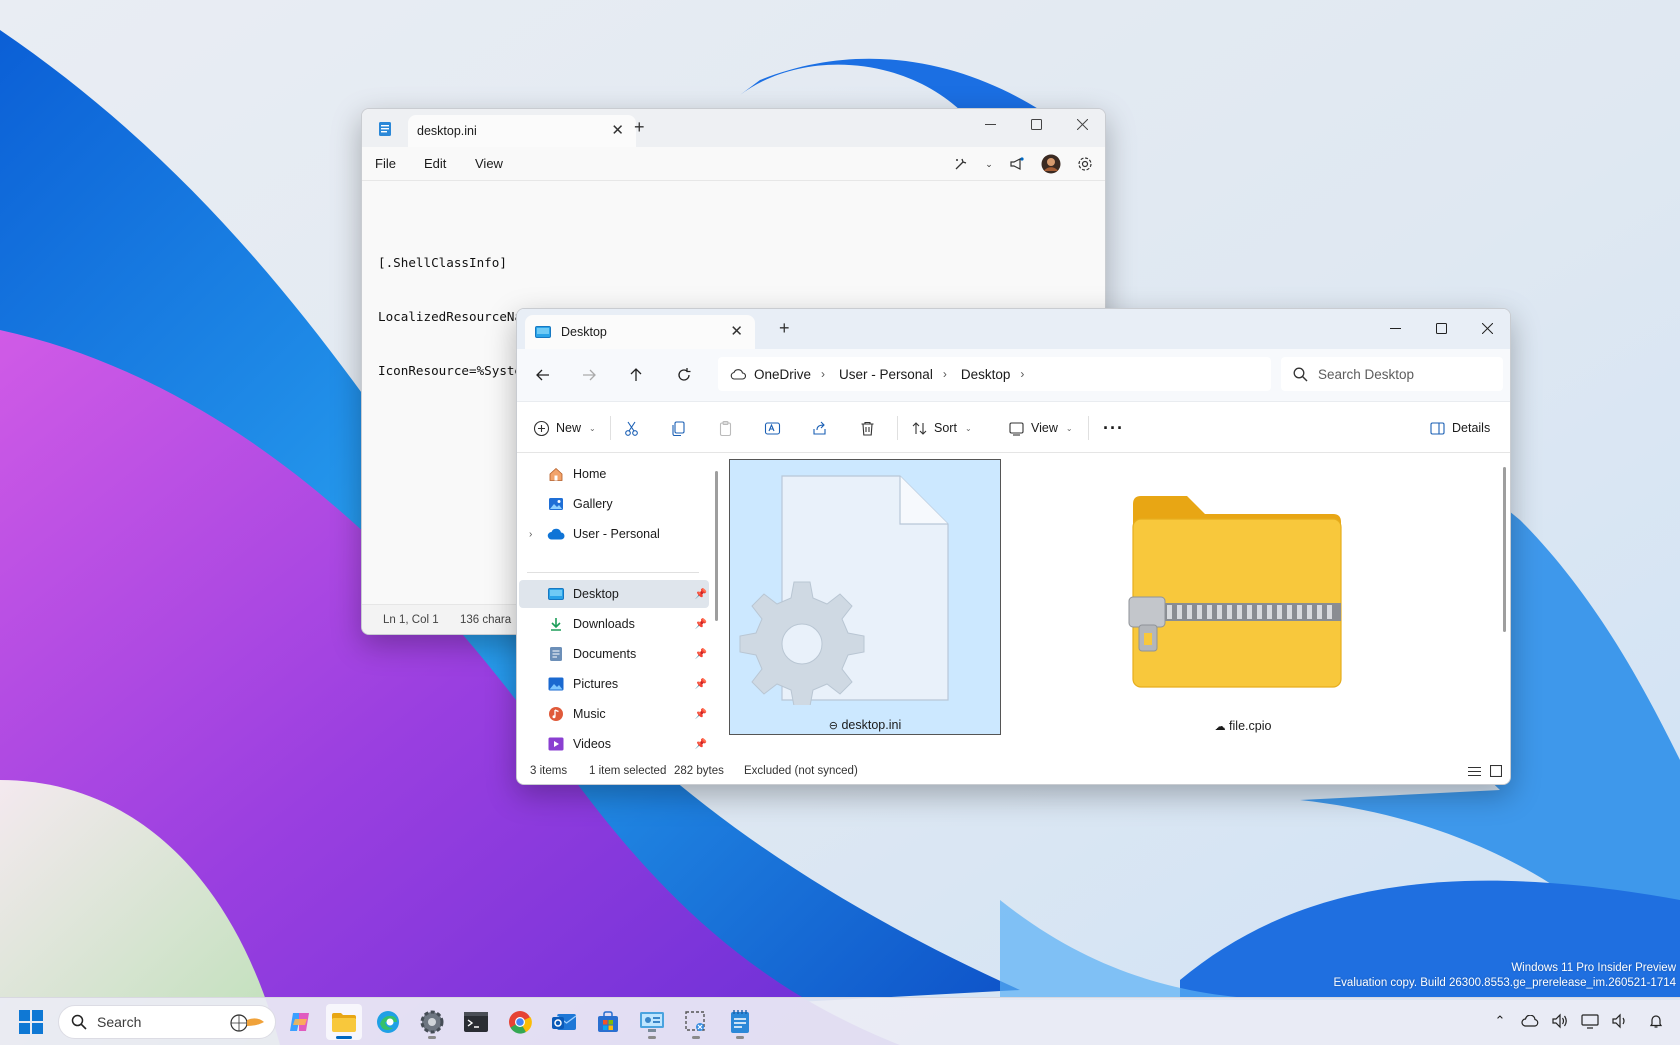 This screenshot has height=1045, width=1680. Describe the element at coordinates (614, 594) in the screenshot. I see `nav-item-desktop: Desktop 📌` at that location.